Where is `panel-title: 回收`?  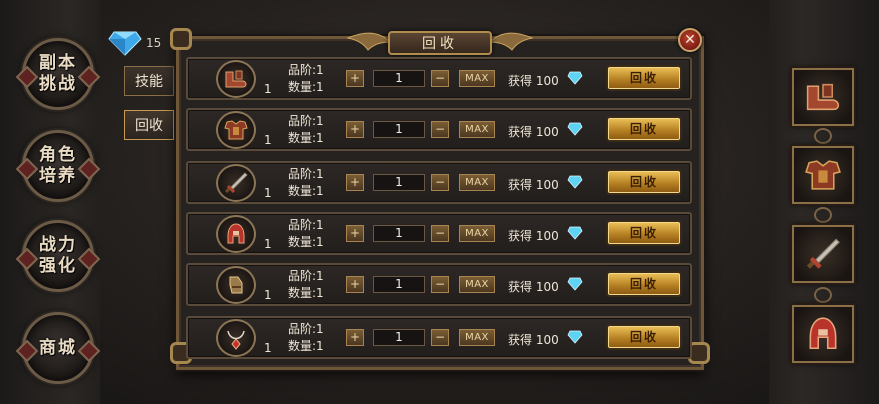
panel-title: 回收 is located at coordinates (440, 43).